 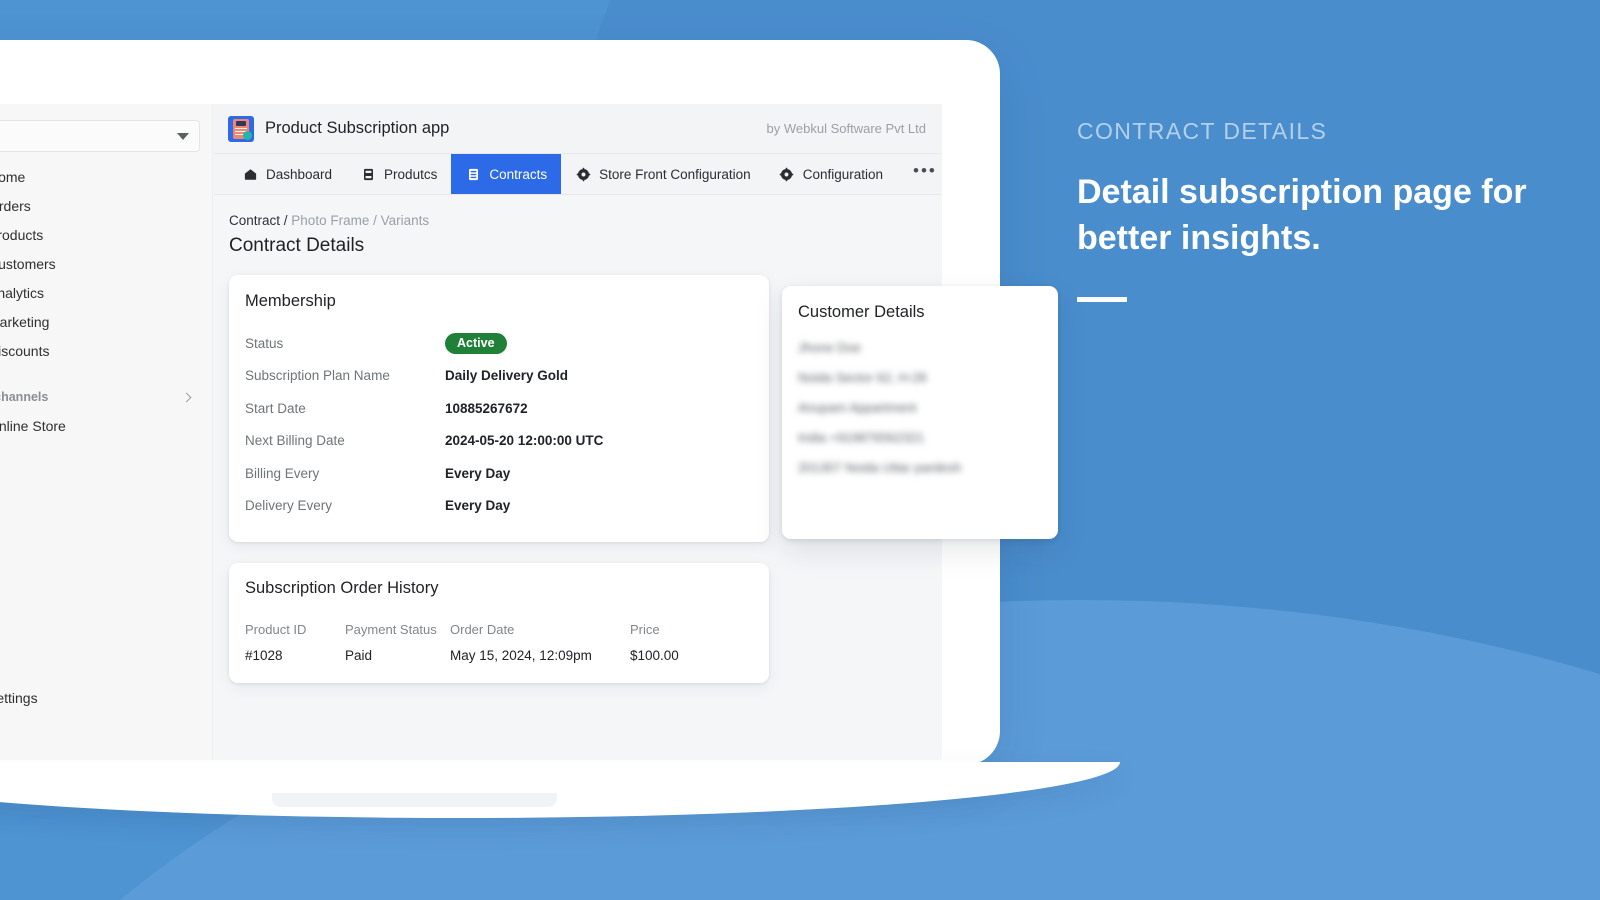 I want to click on membership-row-status: Status Active, so click(x=498, y=343).